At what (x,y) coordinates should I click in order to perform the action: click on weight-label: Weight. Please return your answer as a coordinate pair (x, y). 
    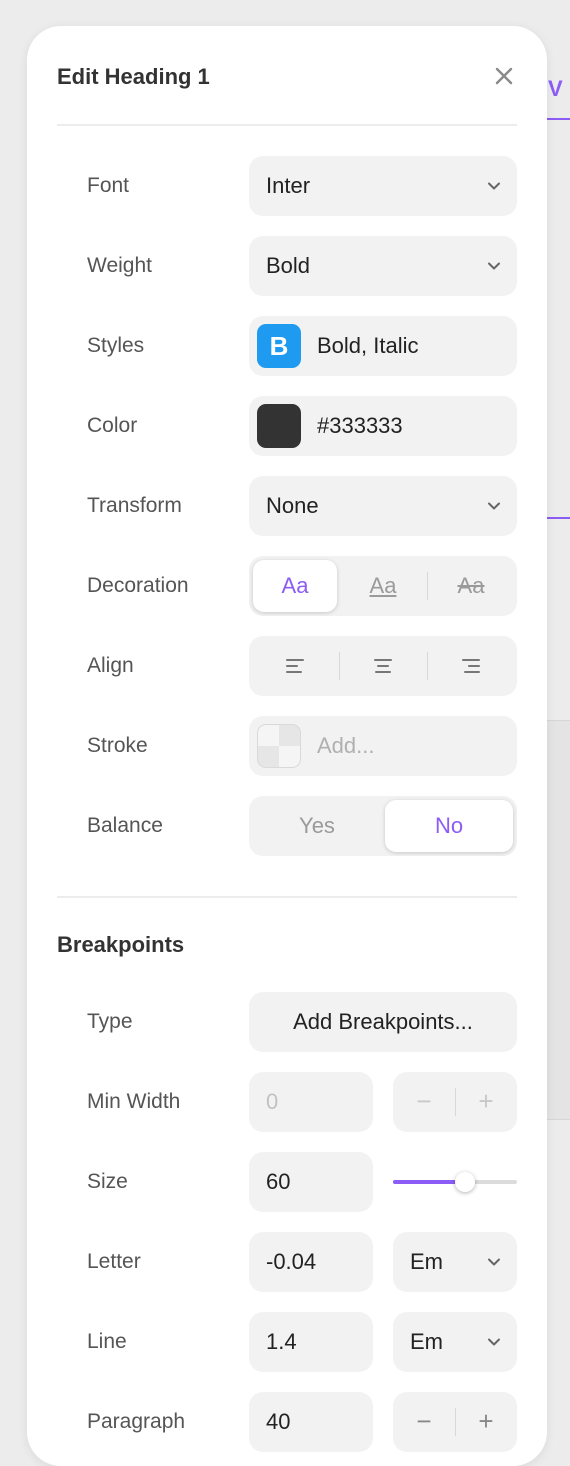
    Looking at the image, I should click on (119, 265).